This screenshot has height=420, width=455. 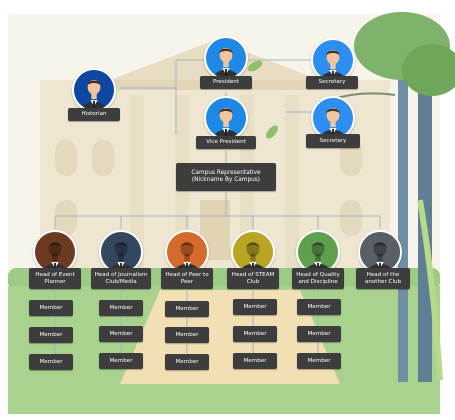 I want to click on historian-avatar-icon, so click(x=94, y=90).